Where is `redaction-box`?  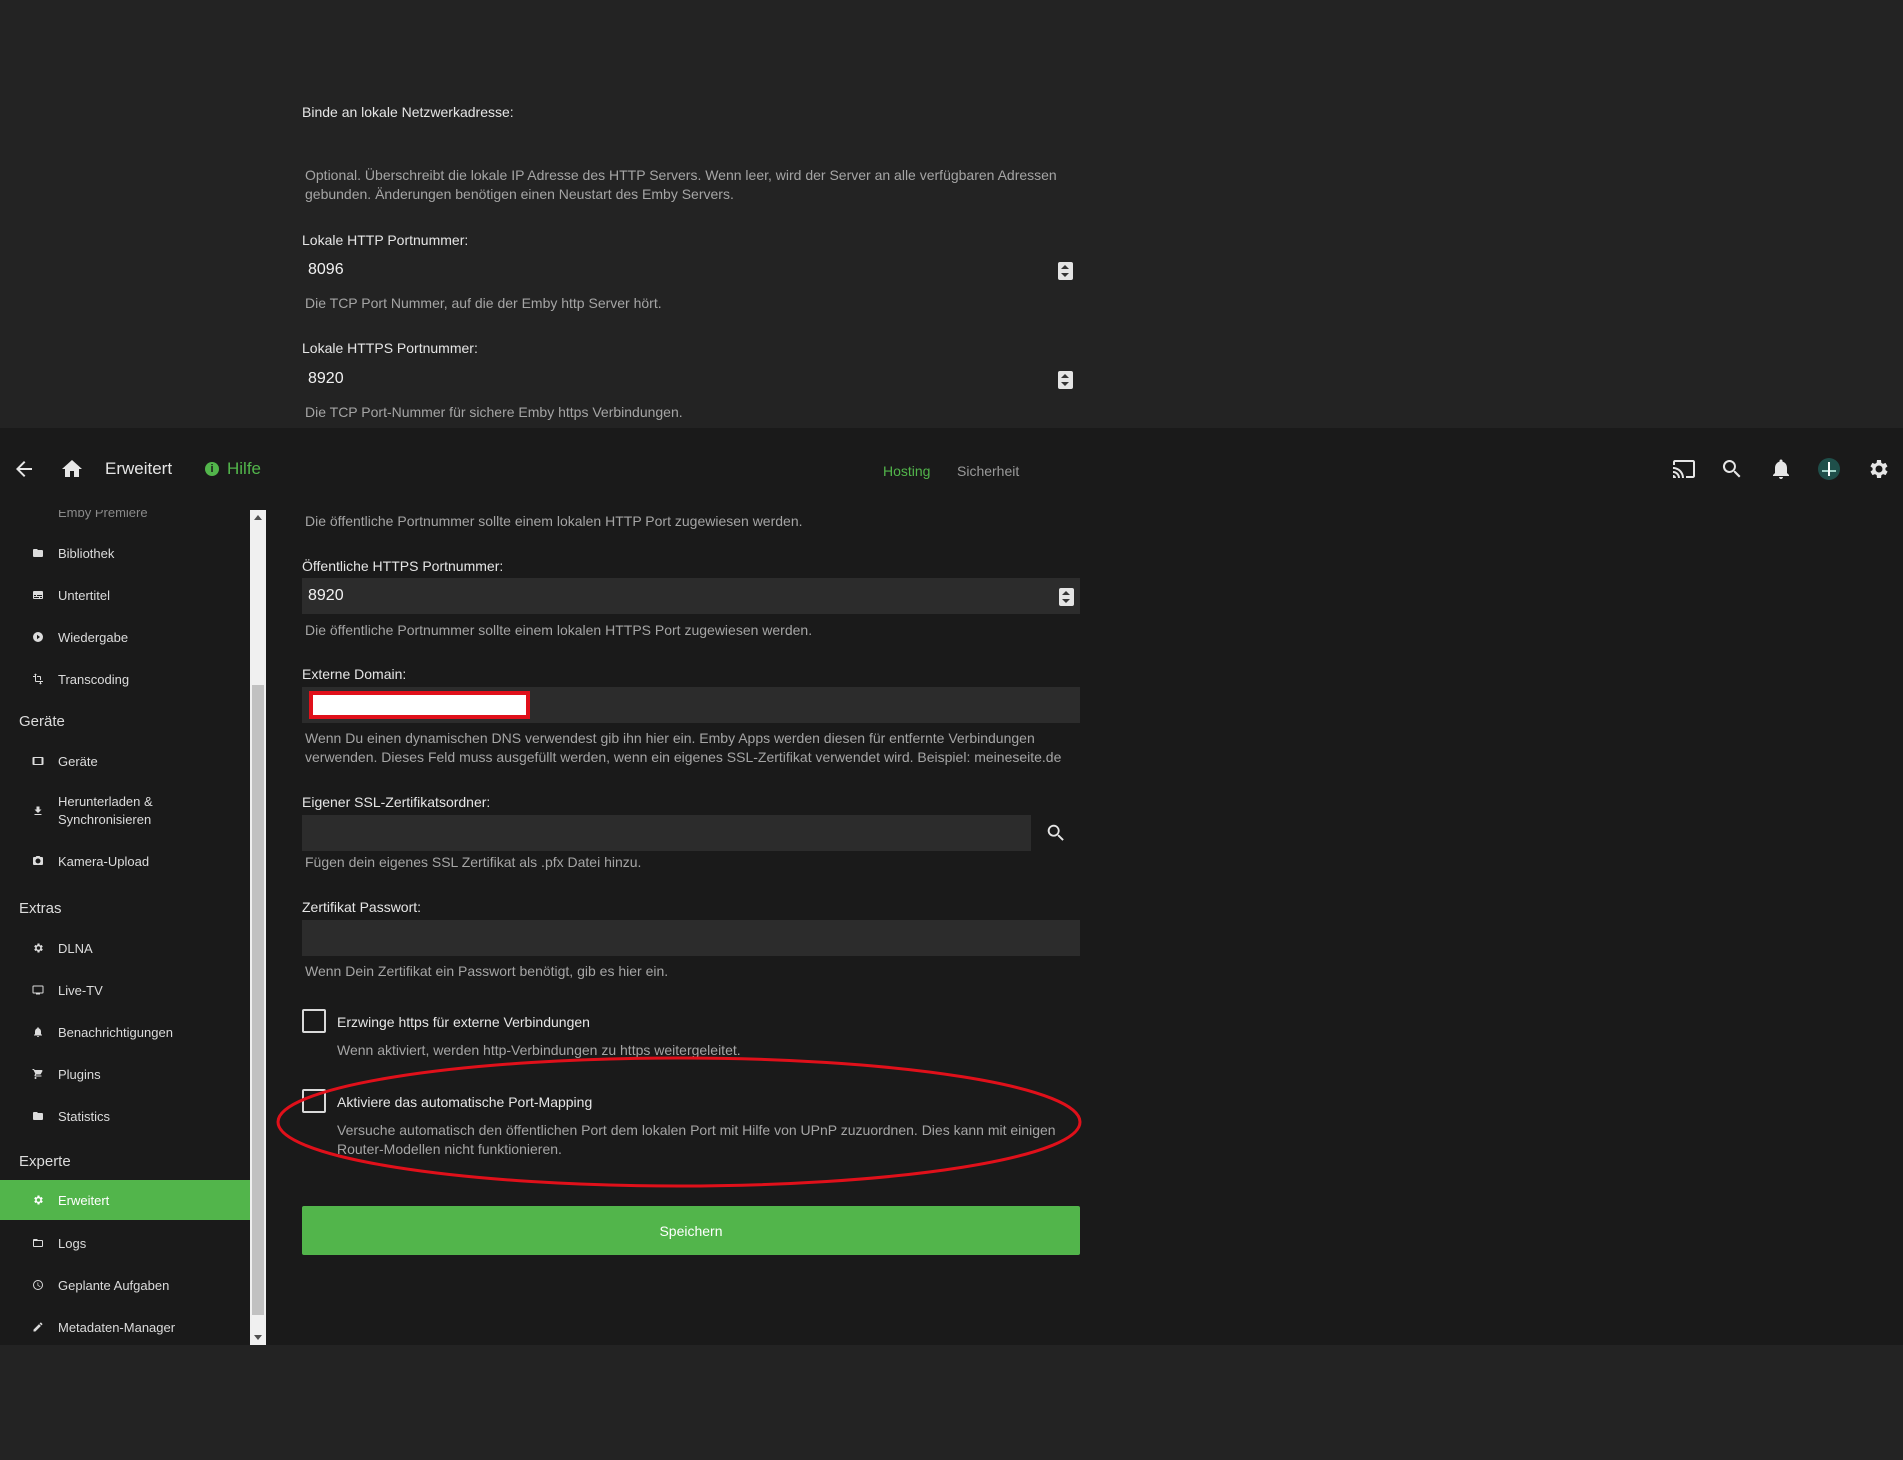
redaction-box is located at coordinates (419, 705).